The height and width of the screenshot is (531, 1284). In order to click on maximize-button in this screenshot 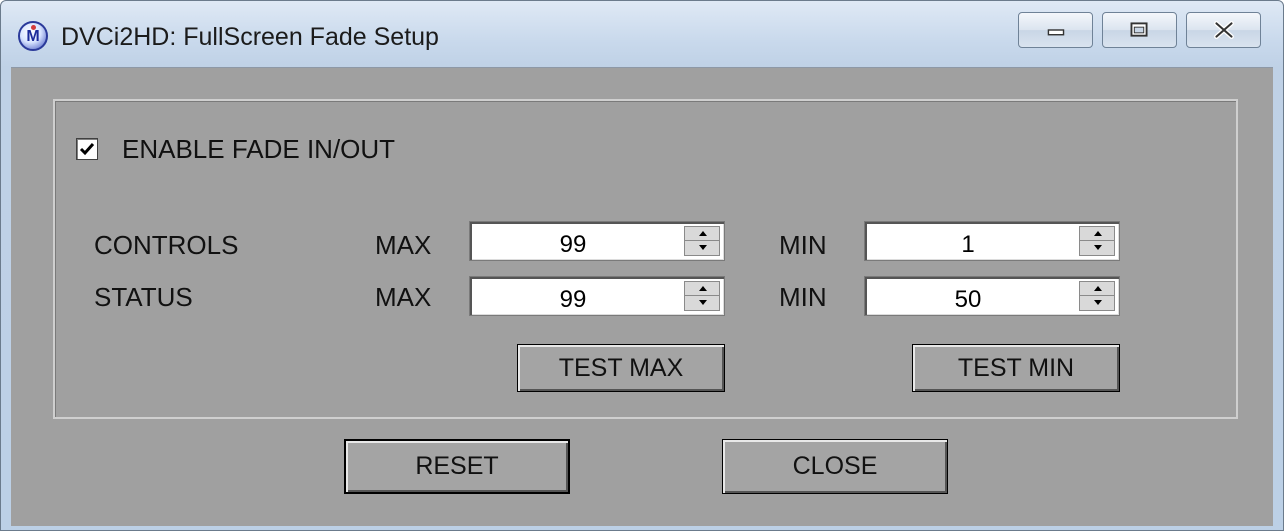, I will do `click(1139, 30)`.